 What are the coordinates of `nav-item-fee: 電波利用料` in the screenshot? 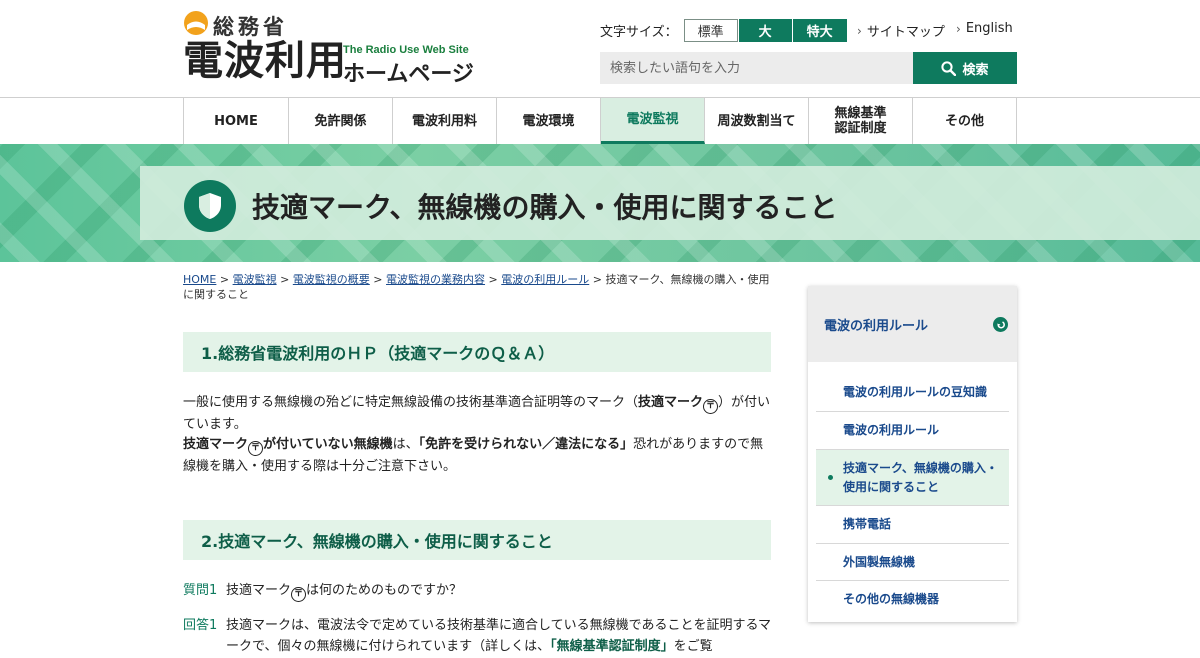 It's located at (445, 121).